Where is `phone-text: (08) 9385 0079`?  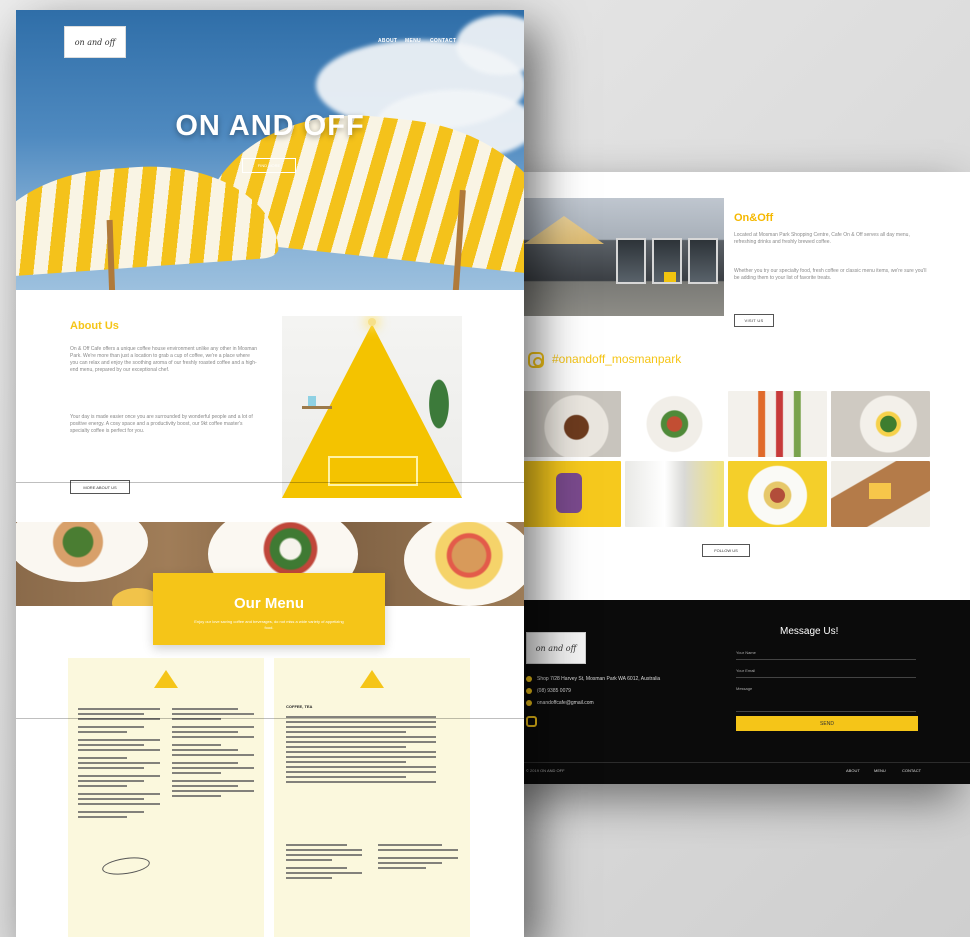 phone-text: (08) 9385 0079 is located at coordinates (554, 691).